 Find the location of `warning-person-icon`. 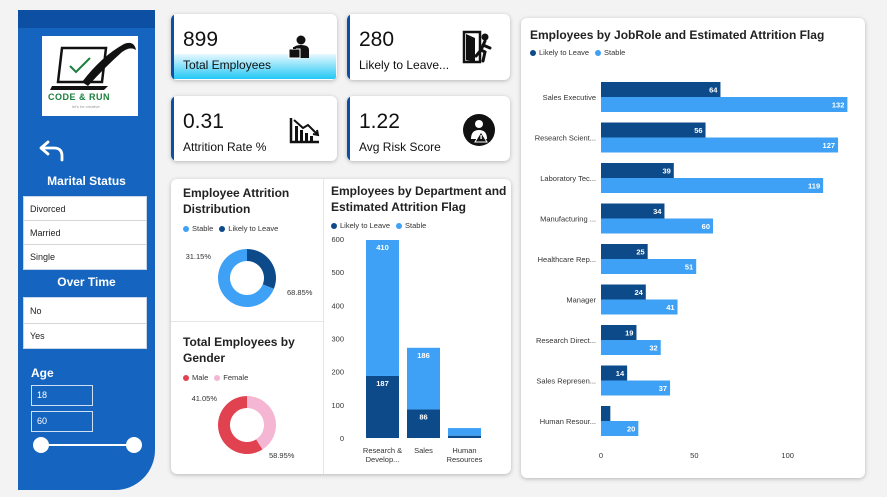

warning-person-icon is located at coordinates (479, 130).